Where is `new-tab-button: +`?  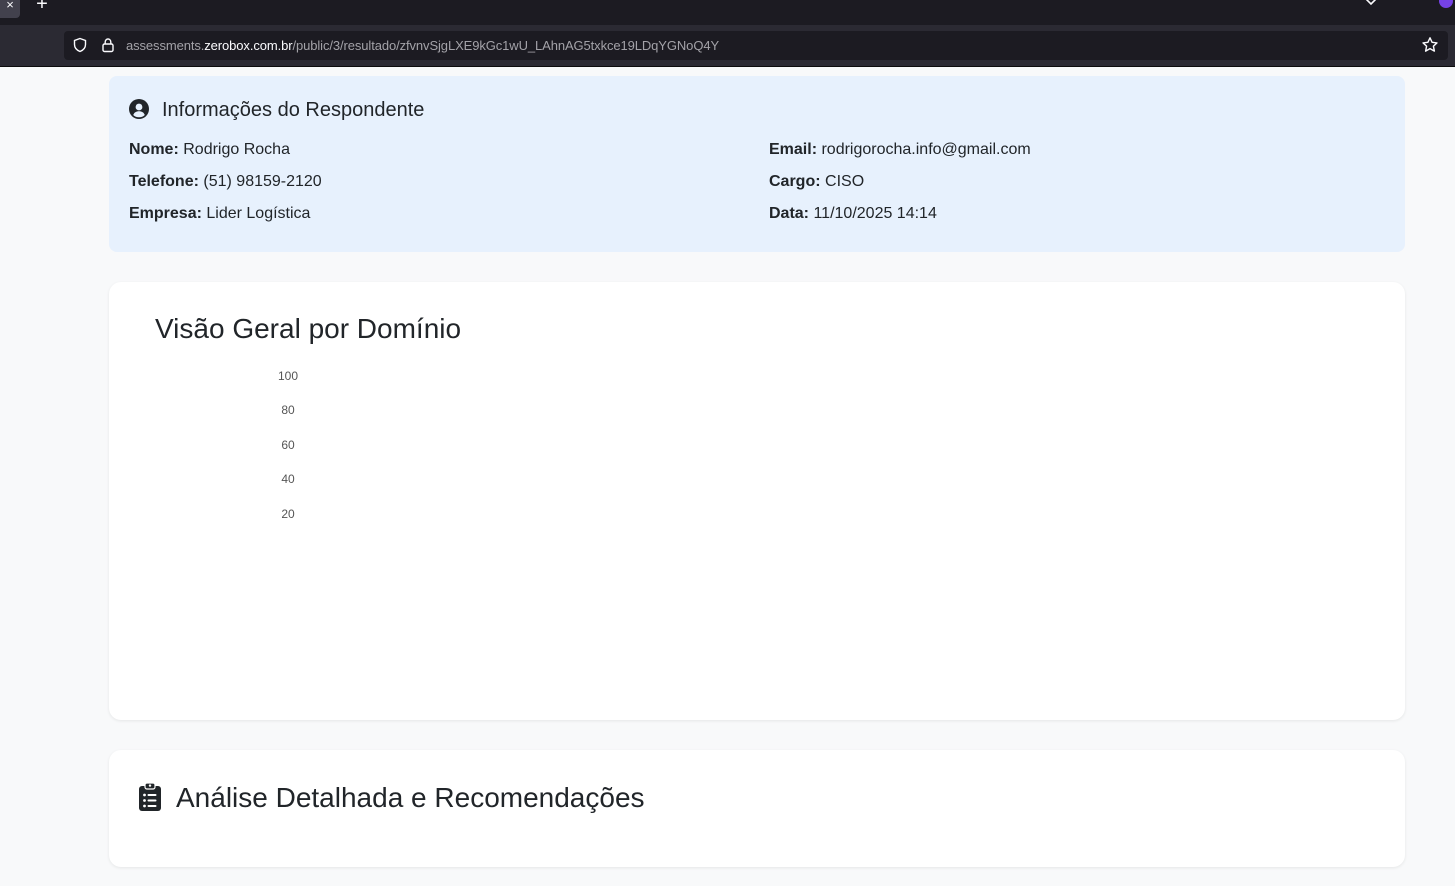
new-tab-button: + is located at coordinates (42, 7).